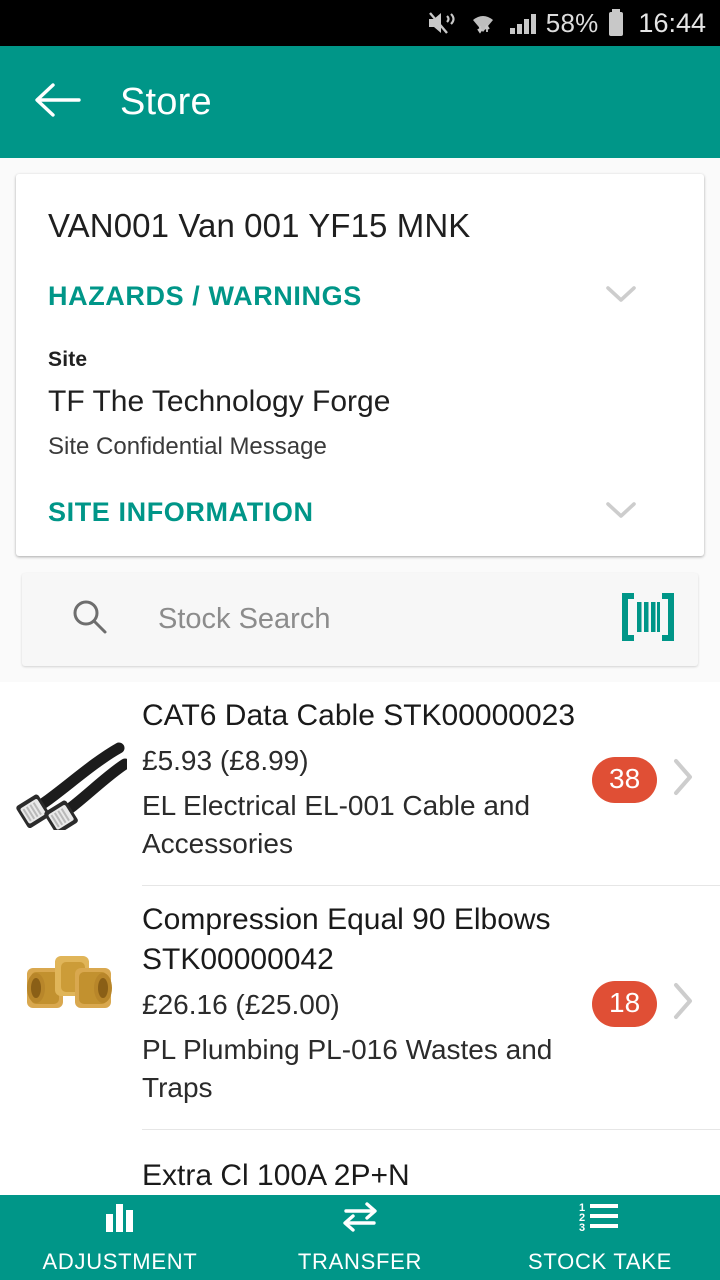  Describe the element at coordinates (120, 1219) in the screenshot. I see `bar-chart-icon` at that location.